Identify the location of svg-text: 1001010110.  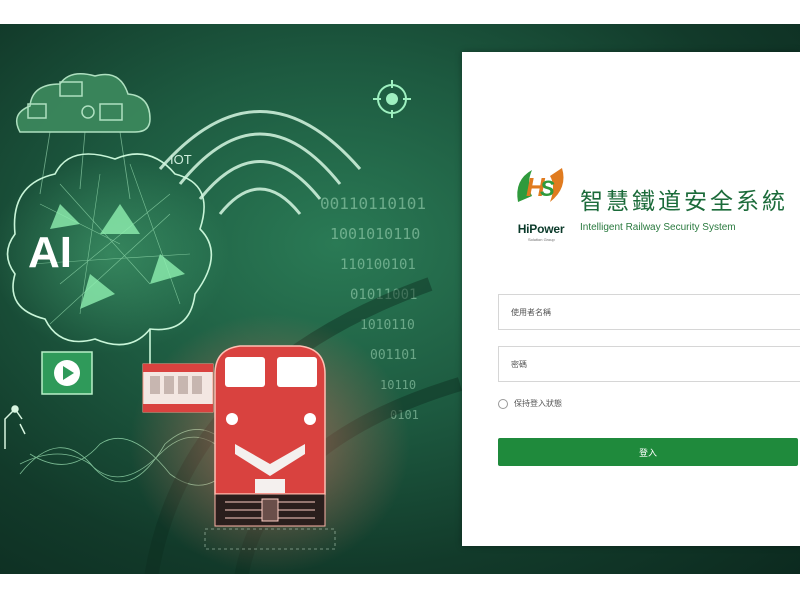
(375, 234).